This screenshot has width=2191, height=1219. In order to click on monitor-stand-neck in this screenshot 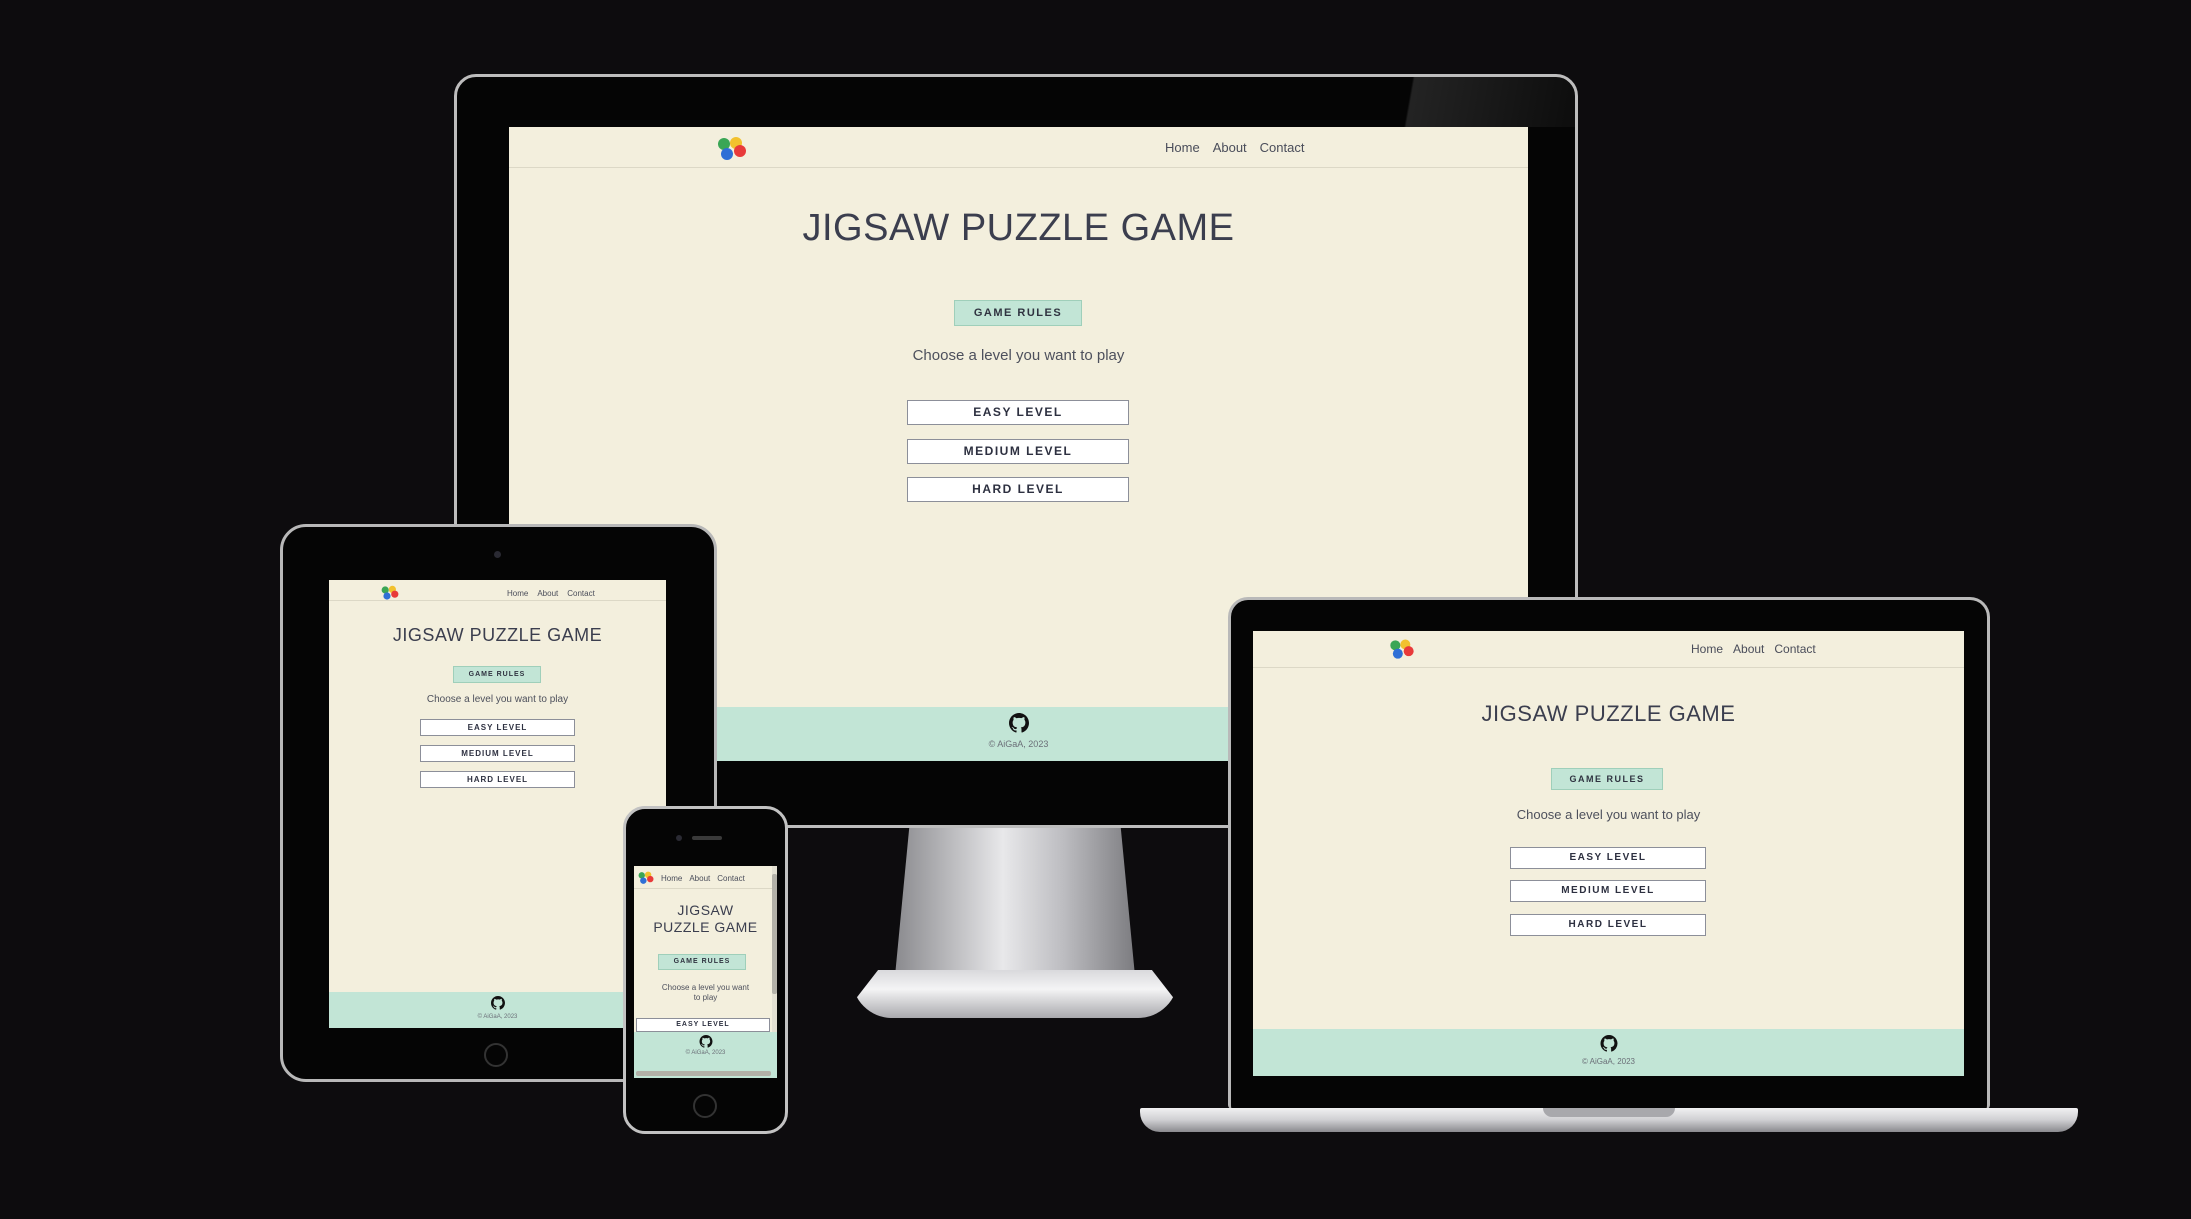, I will do `click(1015, 901)`.